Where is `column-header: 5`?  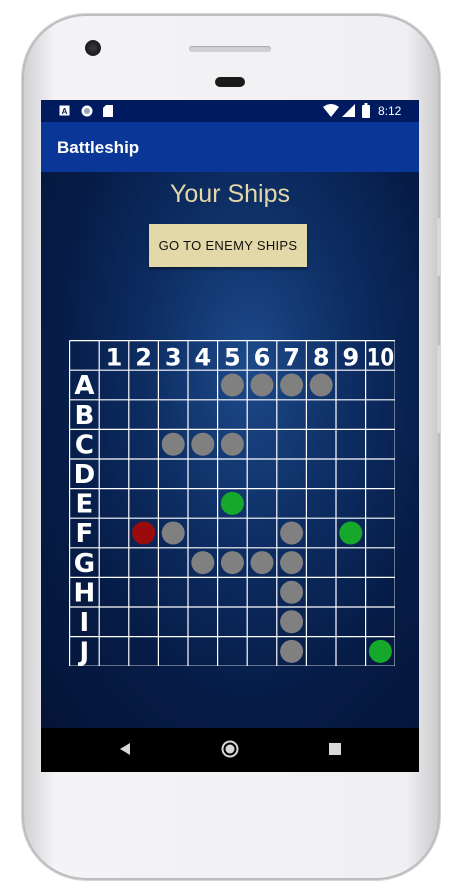
column-header: 5 is located at coordinates (232, 358).